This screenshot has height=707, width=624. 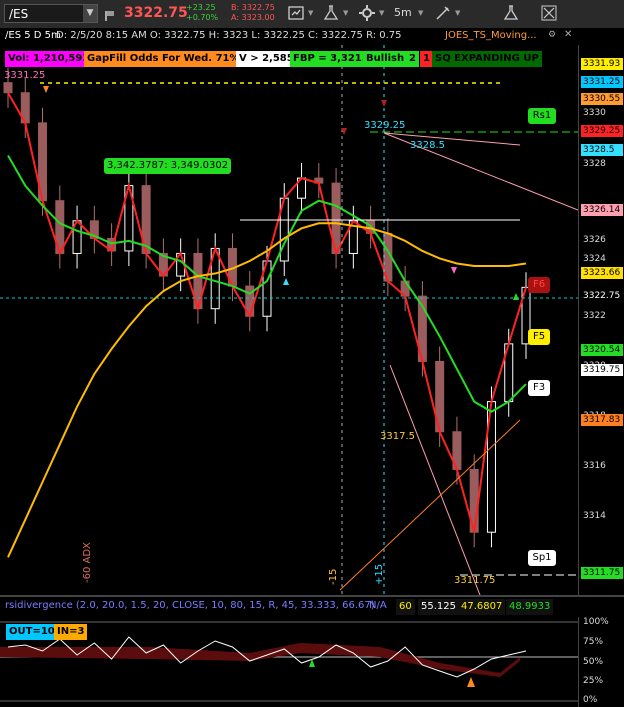 I want to click on axis-tick: 100%, so click(x=596, y=622).